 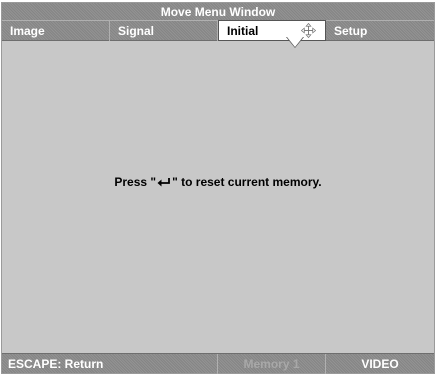 What do you see at coordinates (247, 182) in the screenshot?
I see `message-suffix: " to reset current memory.` at bounding box center [247, 182].